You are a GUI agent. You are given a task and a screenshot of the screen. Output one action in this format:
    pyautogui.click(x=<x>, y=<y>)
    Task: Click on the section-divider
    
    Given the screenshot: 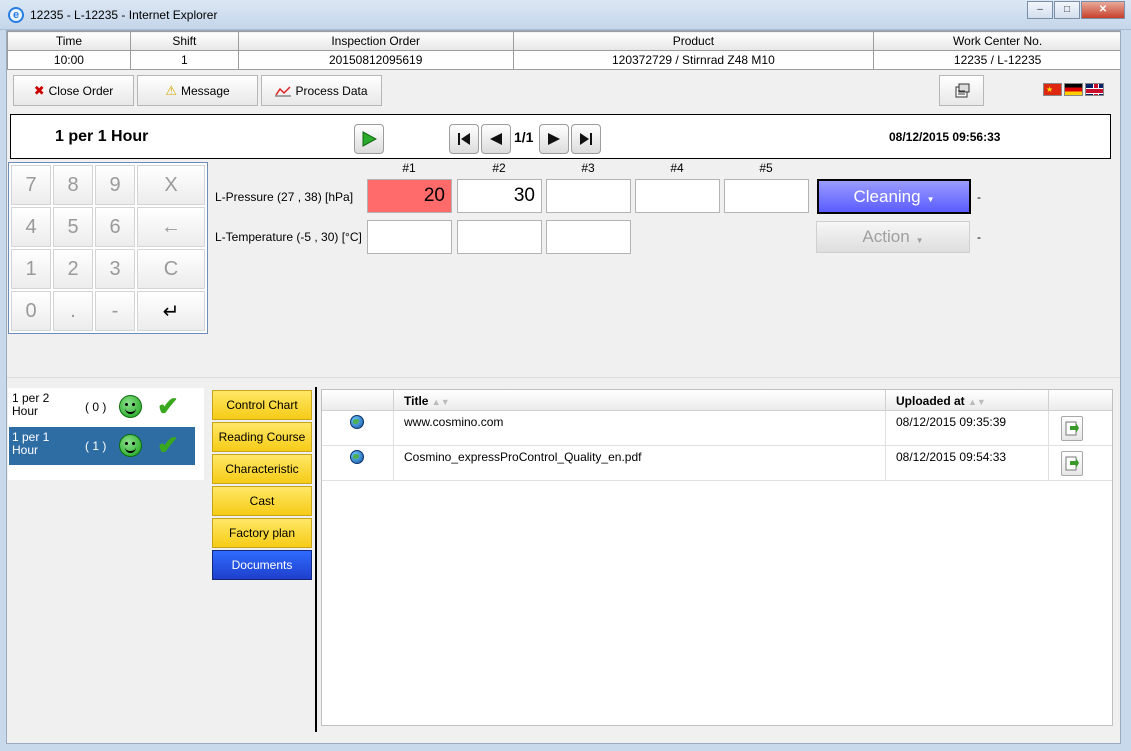 What is the action you would take?
    pyautogui.click(x=563, y=377)
    